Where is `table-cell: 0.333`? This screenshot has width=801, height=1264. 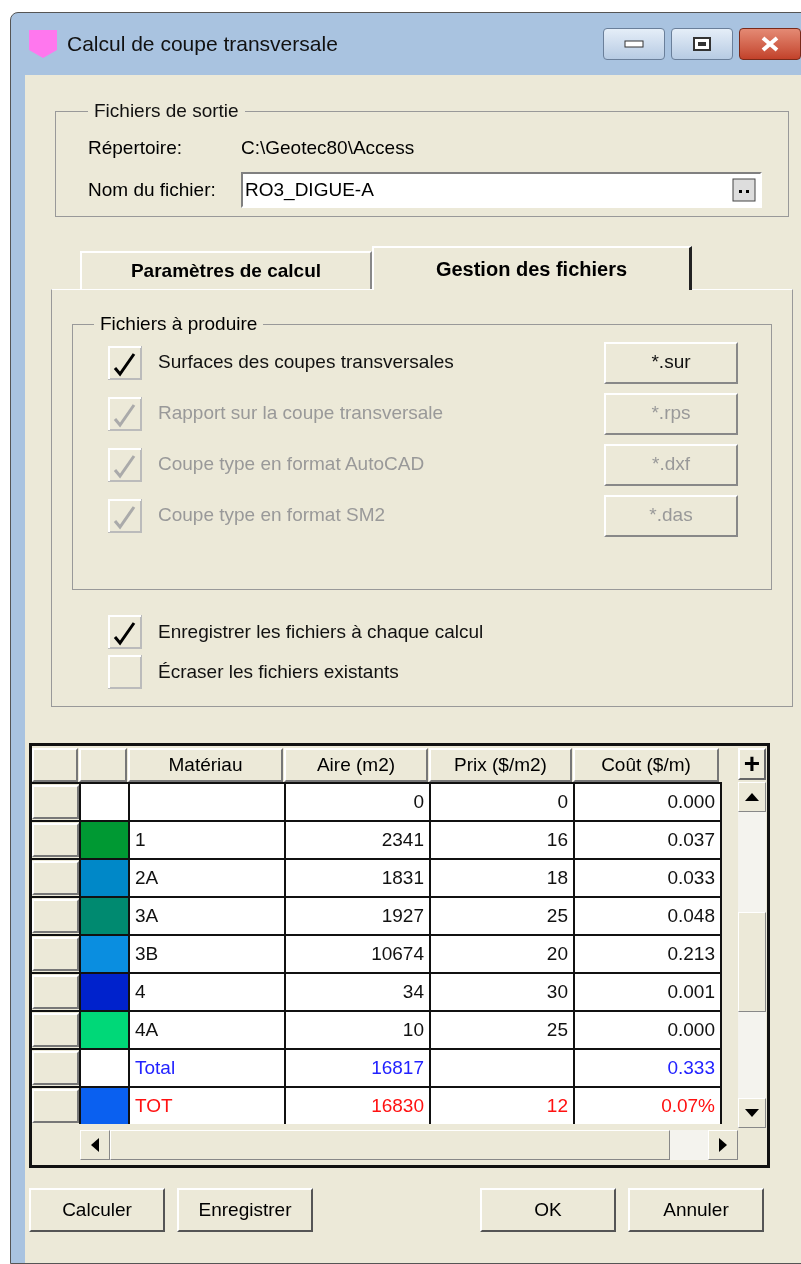
table-cell: 0.333 is located at coordinates (646, 1068).